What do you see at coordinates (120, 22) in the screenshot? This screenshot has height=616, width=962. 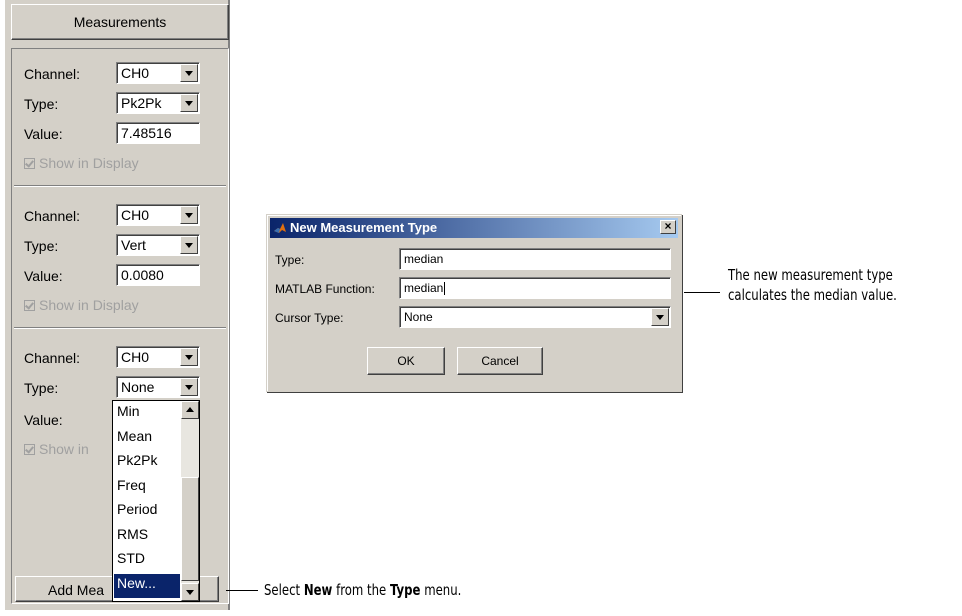 I see `panel-title: Measurements` at bounding box center [120, 22].